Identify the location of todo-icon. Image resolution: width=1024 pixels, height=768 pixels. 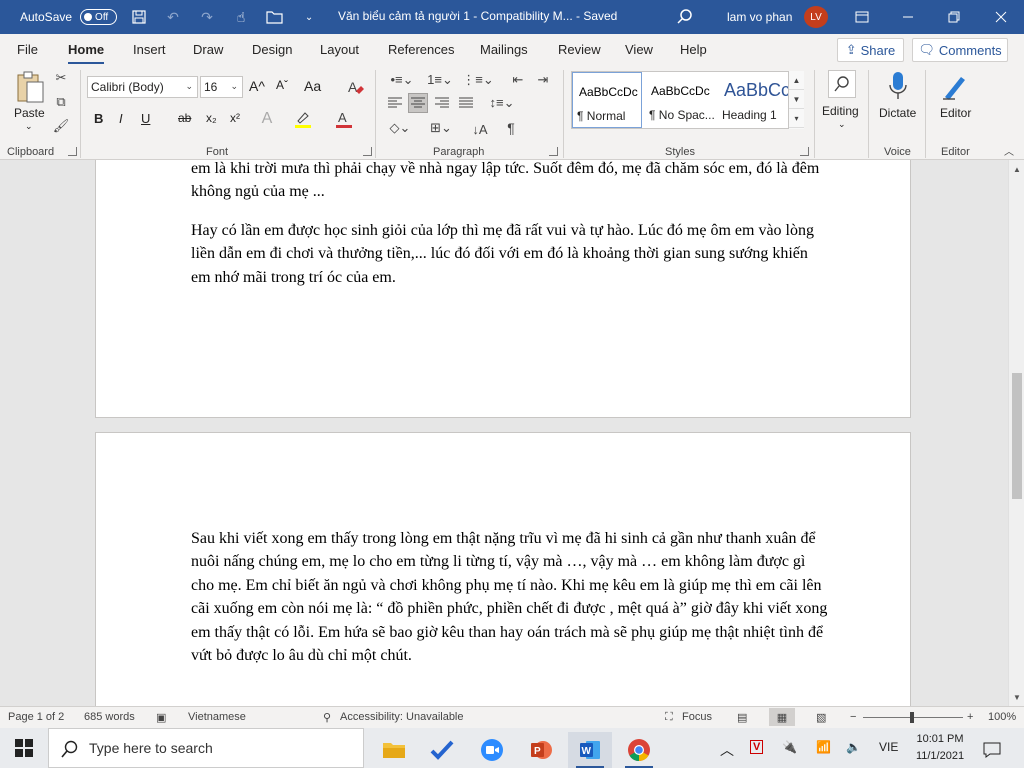
(442, 750).